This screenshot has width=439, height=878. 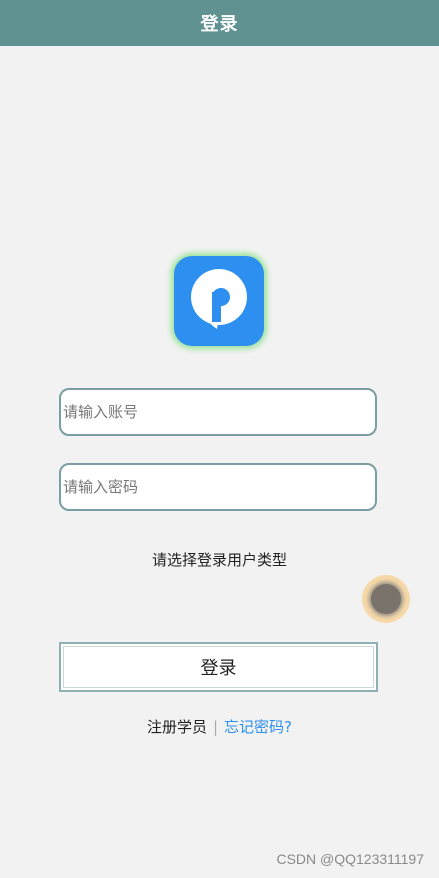 I want to click on auth-links: 注册学员 | 忘记密码?, so click(x=219, y=726).